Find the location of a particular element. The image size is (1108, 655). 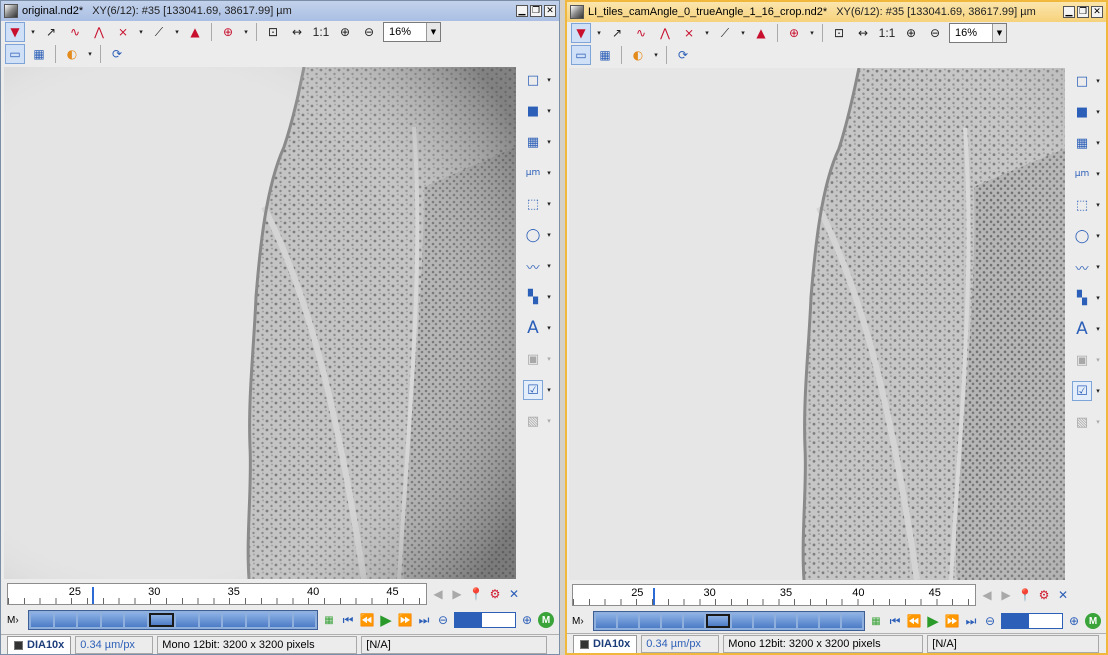

side-tool: ■ ▾ is located at coordinates (538, 111).